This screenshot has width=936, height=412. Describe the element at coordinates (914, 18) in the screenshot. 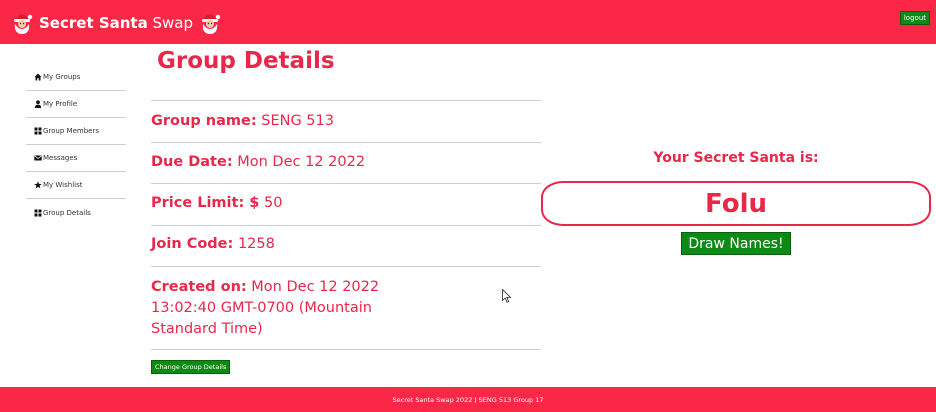

I see `logout-button: logout` at that location.